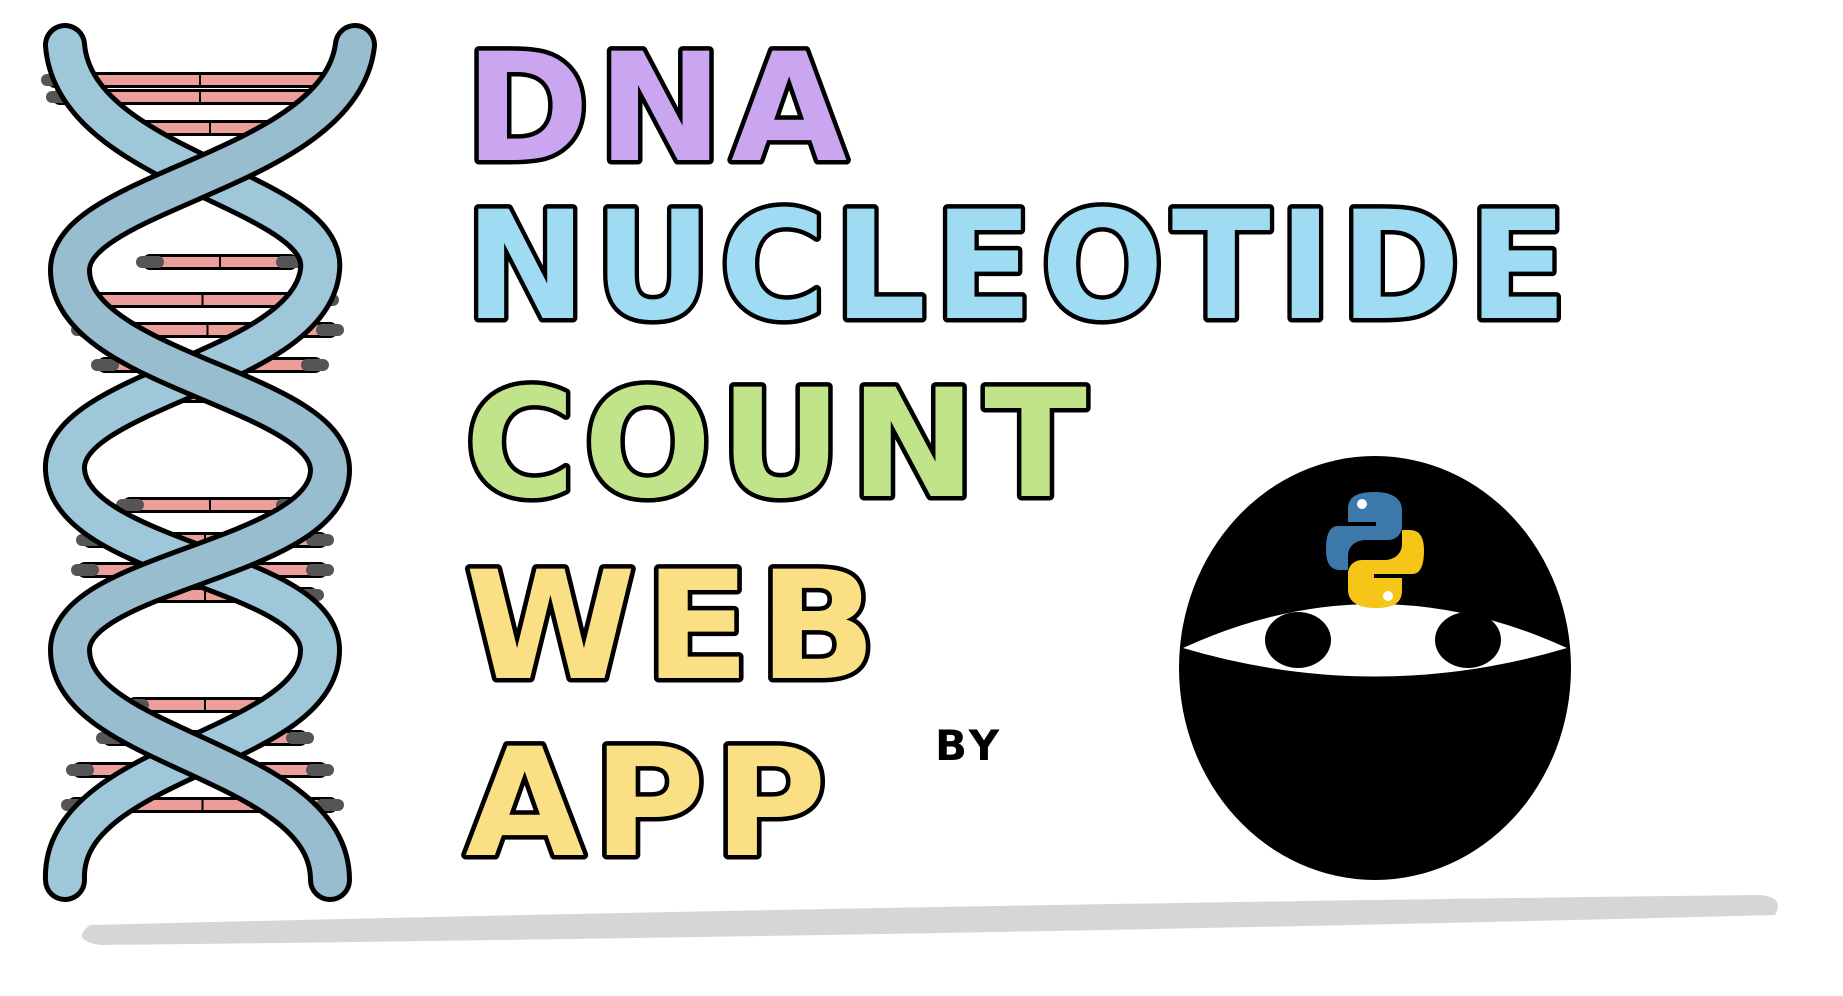  I want to click on ninja-right-eye, so click(1468, 640).